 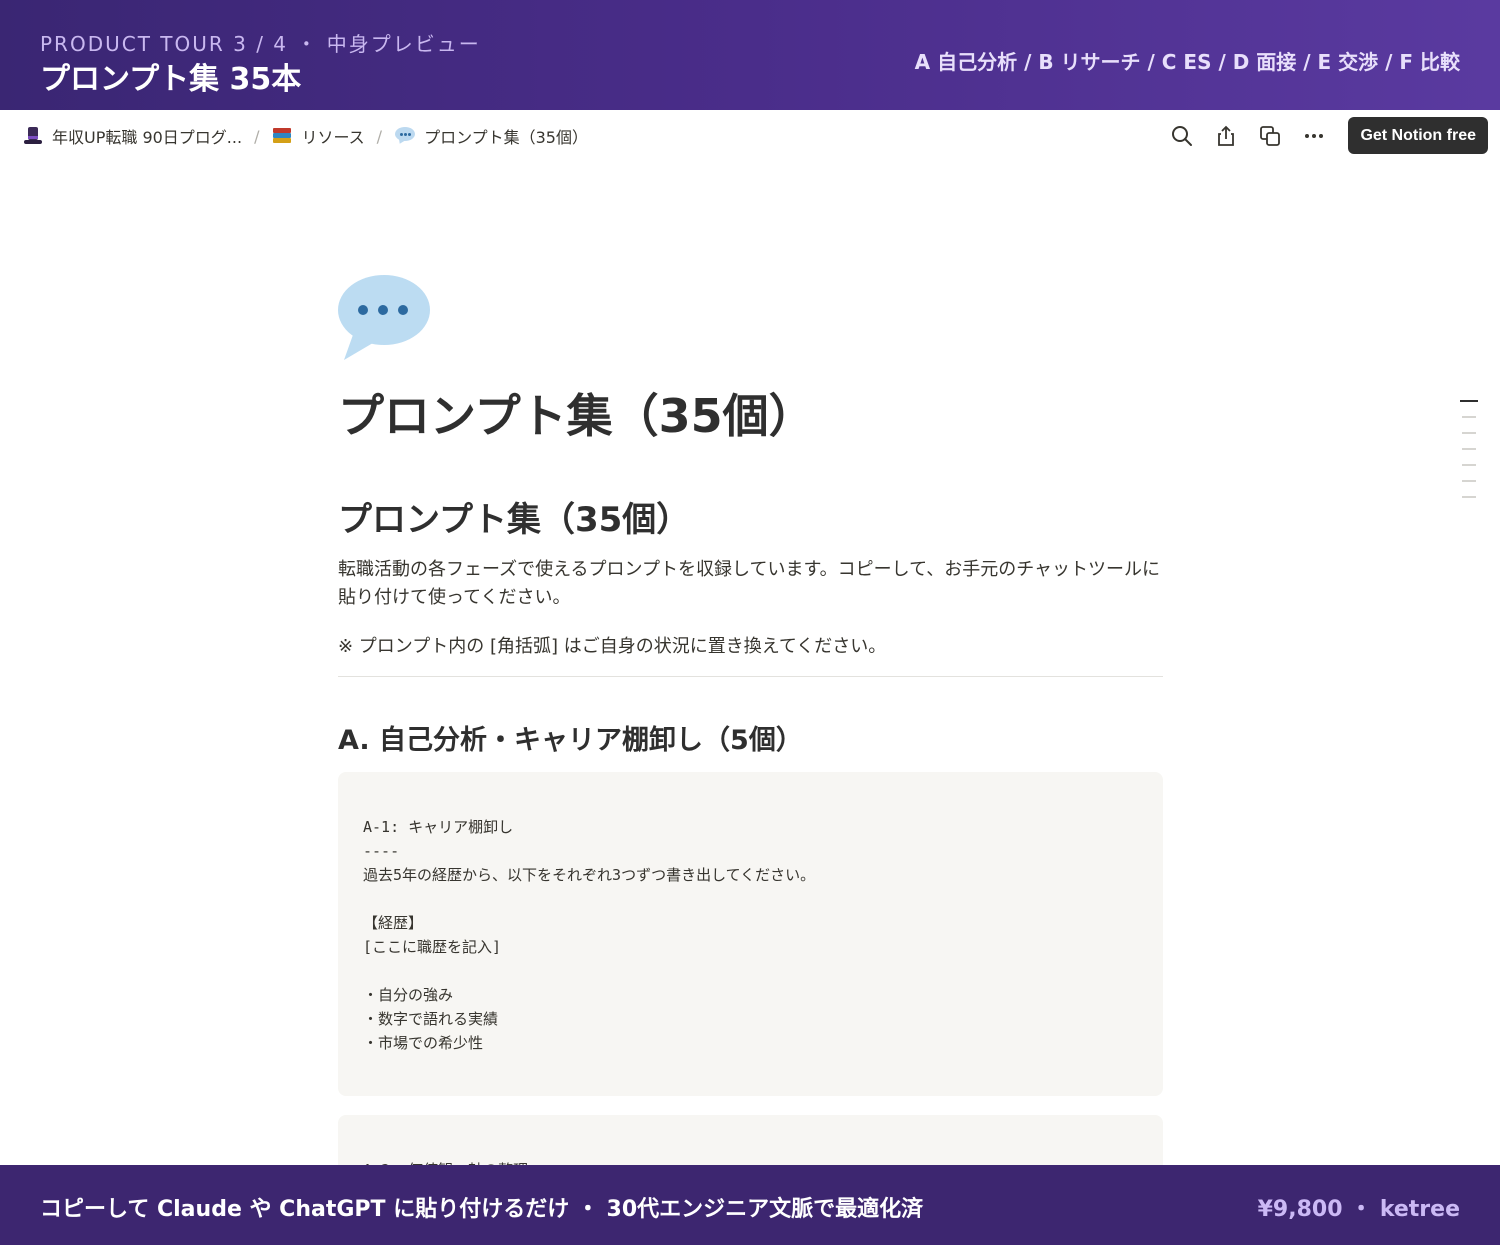 What do you see at coordinates (260, 44) in the screenshot?
I see `banner-kicker: PRODUCT TOUR 3 / 4 ・ 中身プレビュー` at bounding box center [260, 44].